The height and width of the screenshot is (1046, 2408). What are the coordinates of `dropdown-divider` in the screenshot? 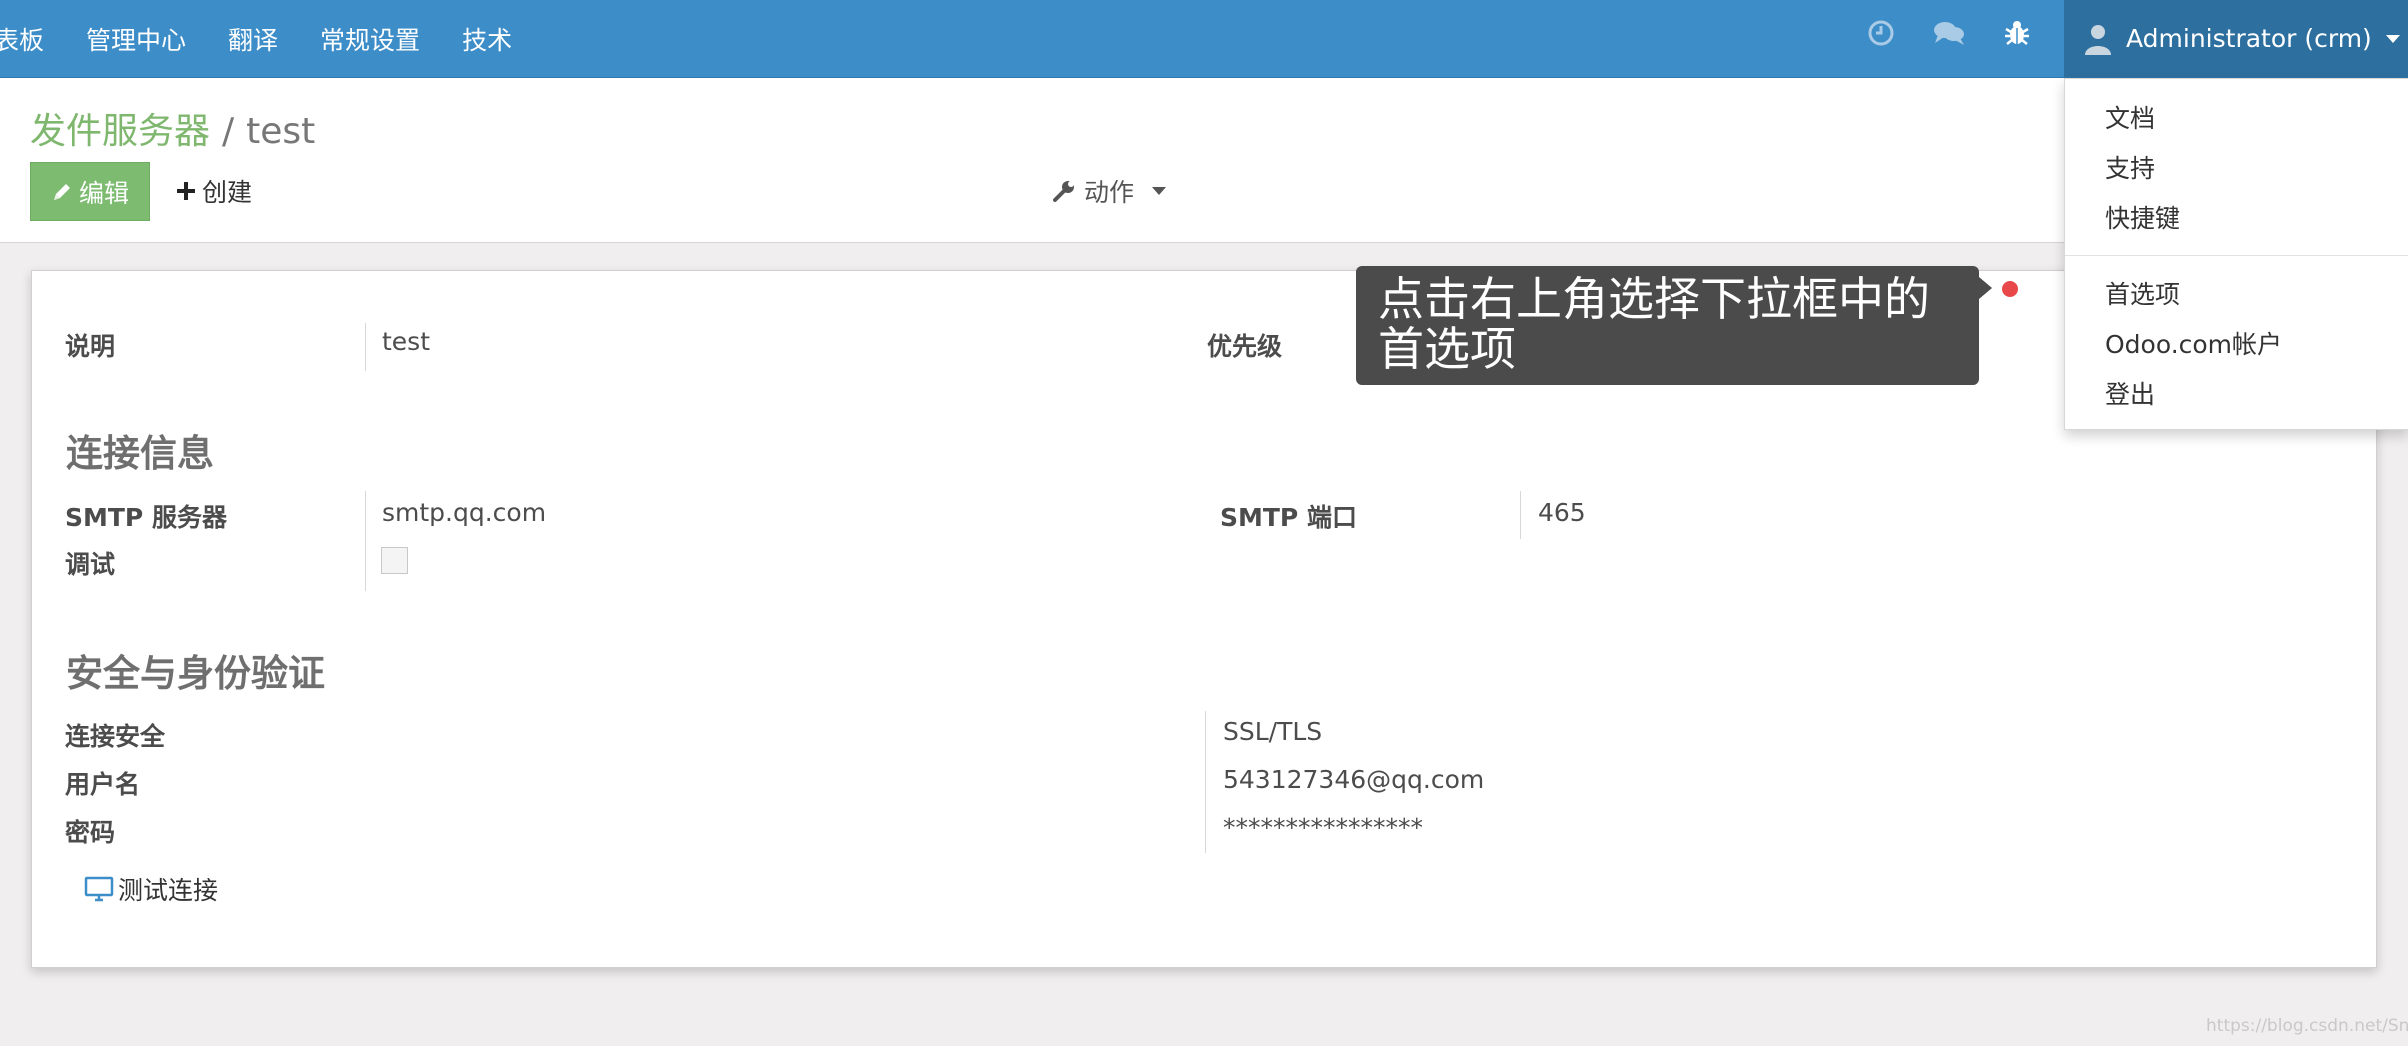 It's located at (2236, 255).